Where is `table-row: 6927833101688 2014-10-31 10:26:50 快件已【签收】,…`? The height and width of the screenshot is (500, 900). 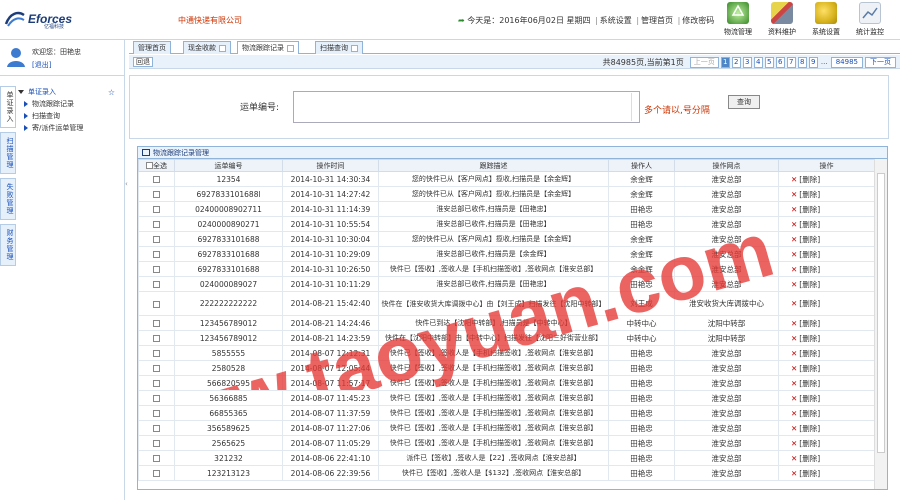
table-row: 6927833101688 2014-10-31 10:26:50 快件已【签收】,… is located at coordinates (506, 269).